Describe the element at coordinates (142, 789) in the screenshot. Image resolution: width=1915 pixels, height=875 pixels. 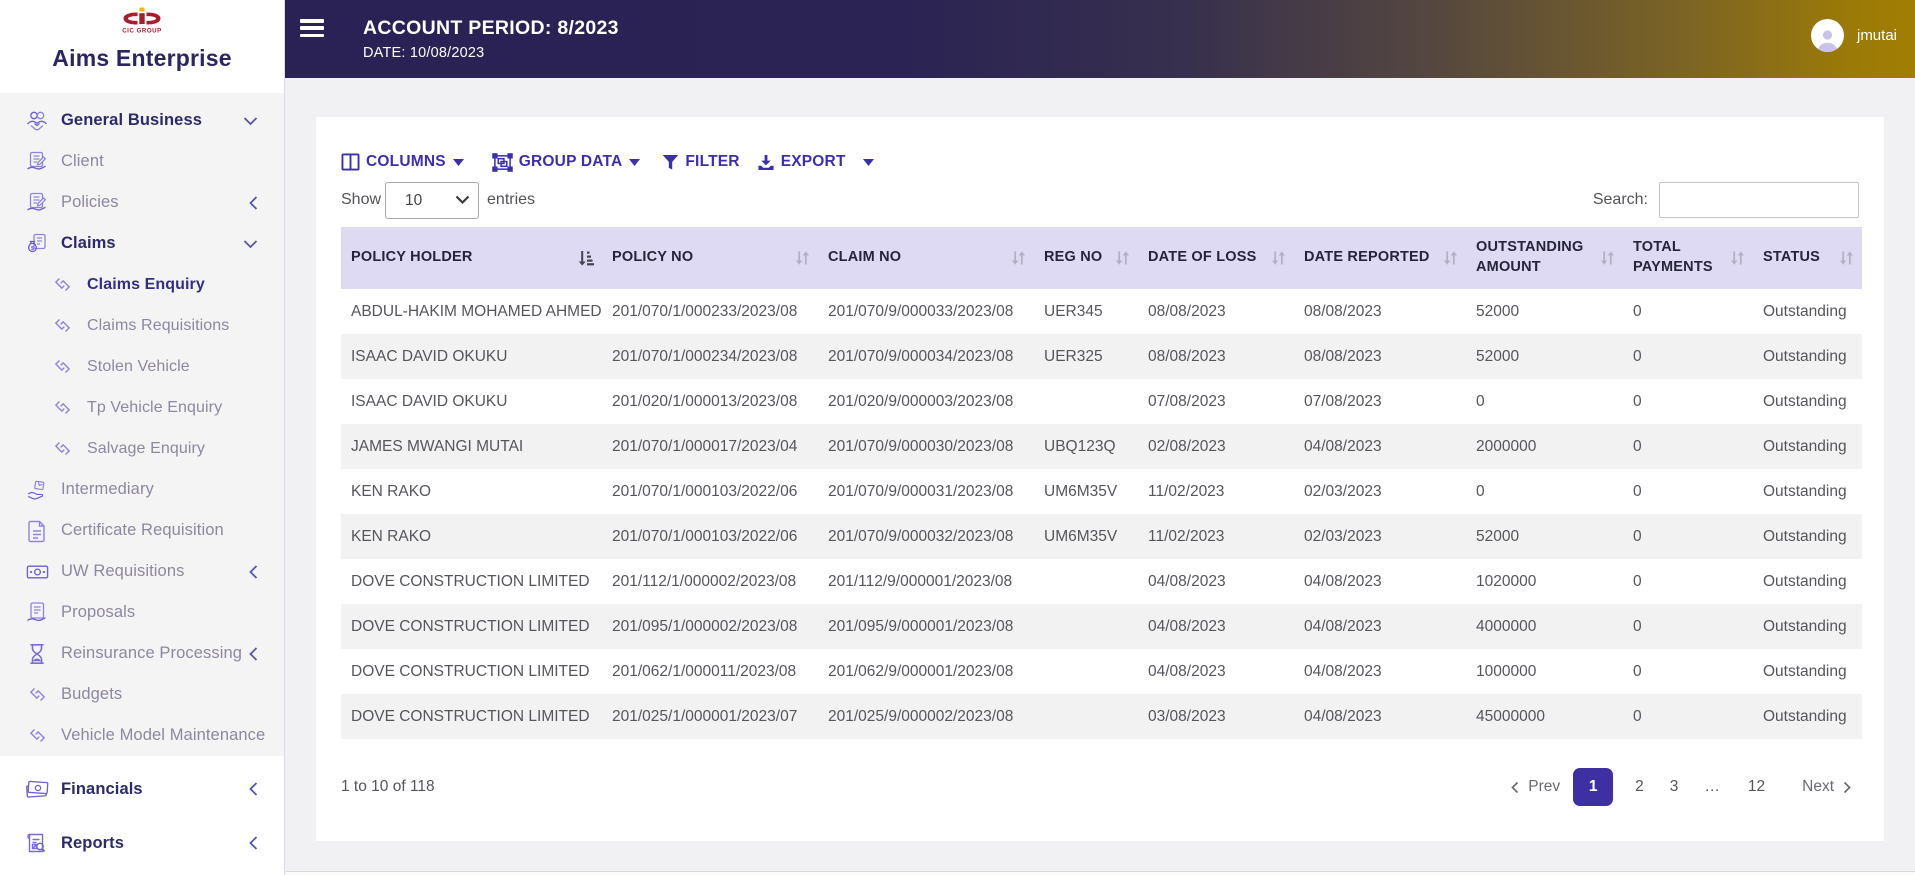
I see `sidebar-item-financials: Financials` at that location.